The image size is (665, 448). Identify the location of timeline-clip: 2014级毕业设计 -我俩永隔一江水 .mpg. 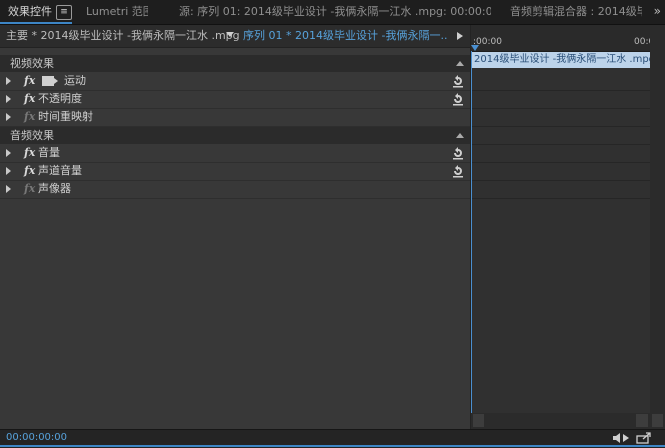
(561, 60).